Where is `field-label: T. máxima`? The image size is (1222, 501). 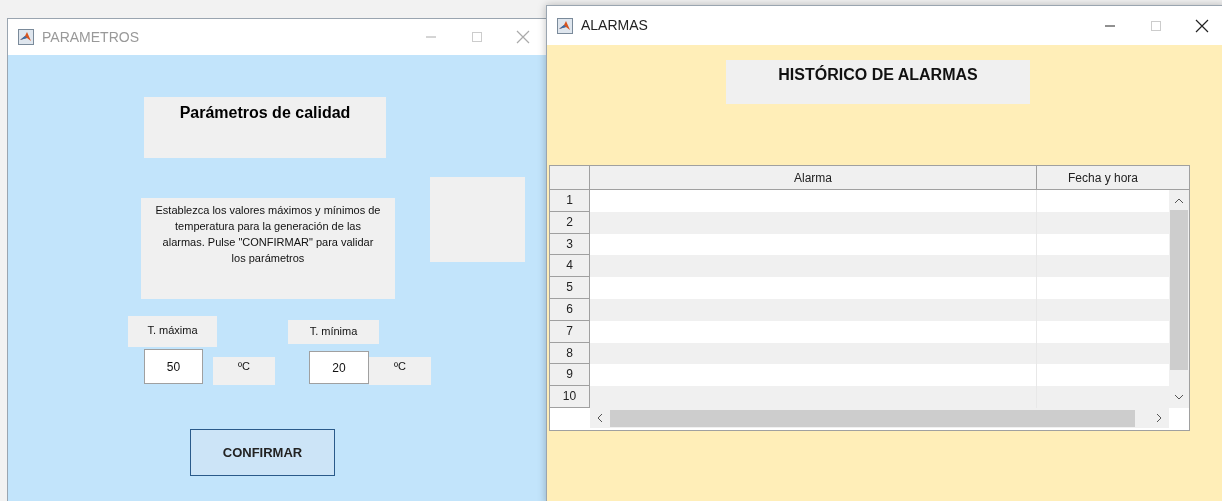
field-label: T. máxima is located at coordinates (172, 331).